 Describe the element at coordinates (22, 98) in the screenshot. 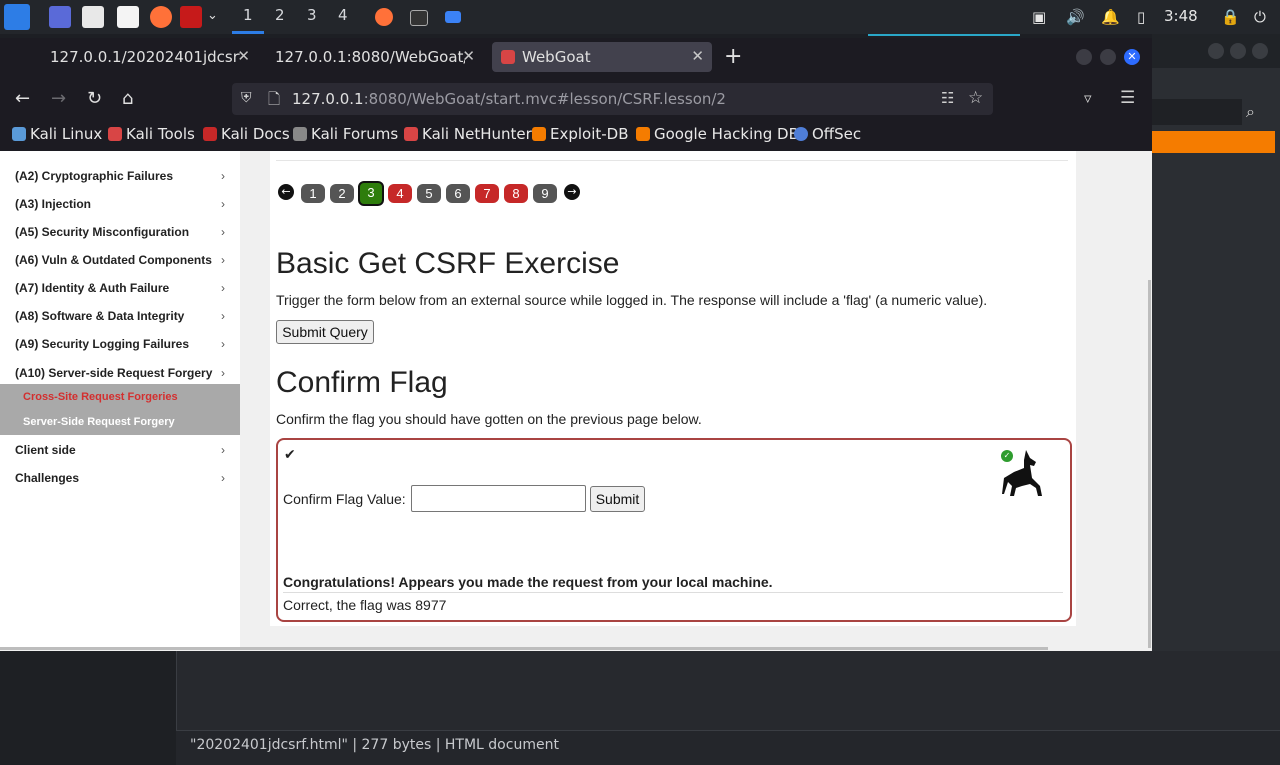

I see `back-icon: ←` at that location.